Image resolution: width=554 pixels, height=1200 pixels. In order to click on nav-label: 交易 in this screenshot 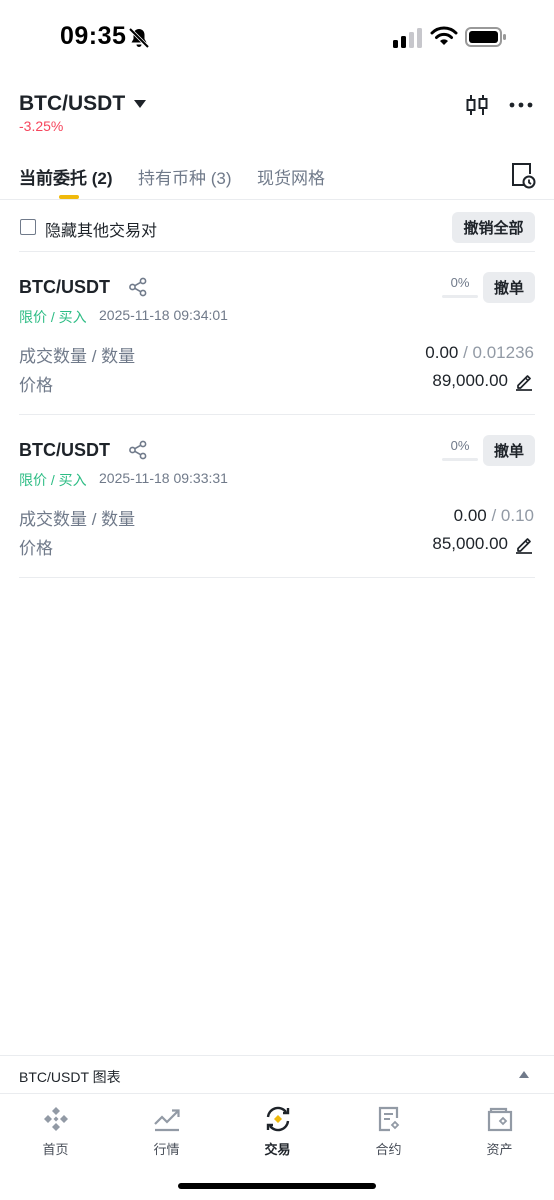, I will do `click(277, 1149)`.